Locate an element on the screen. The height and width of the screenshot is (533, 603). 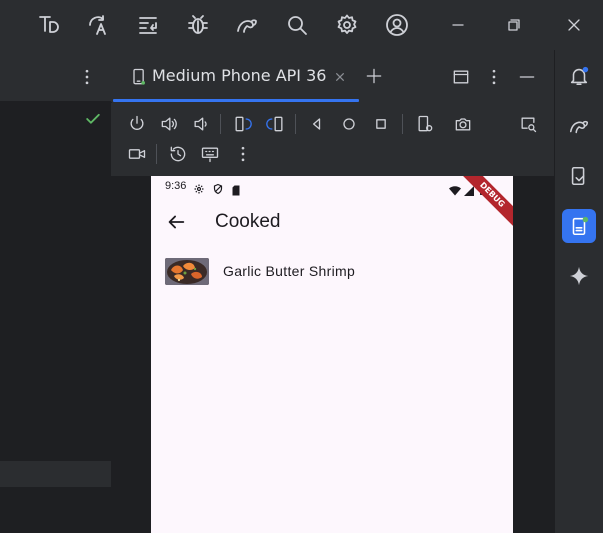
notifications-icon is located at coordinates (579, 76).